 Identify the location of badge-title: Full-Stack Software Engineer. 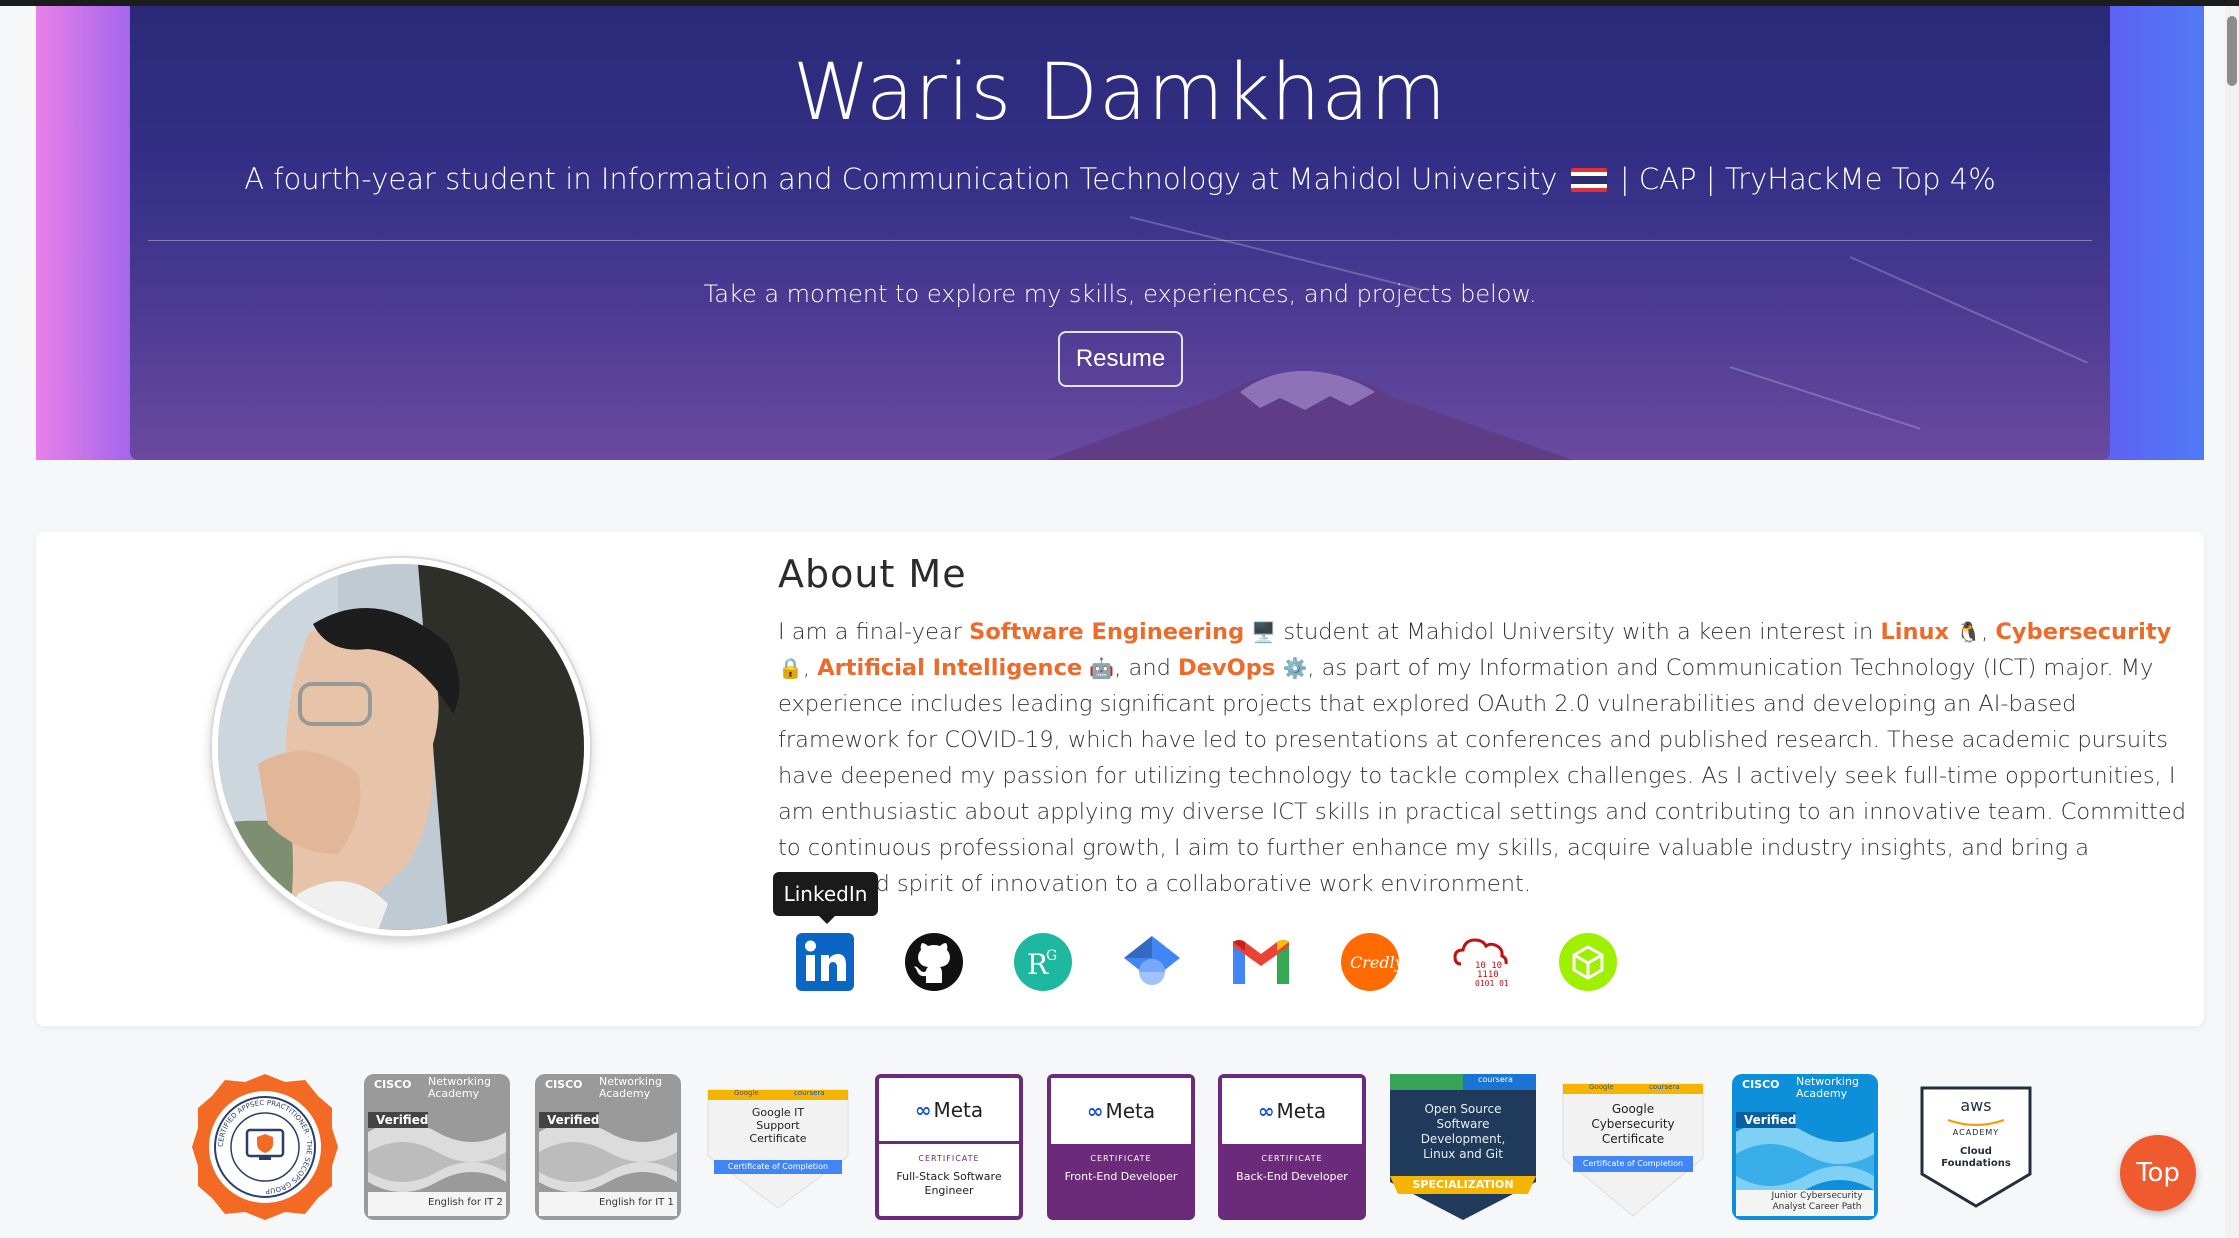
(949, 1183).